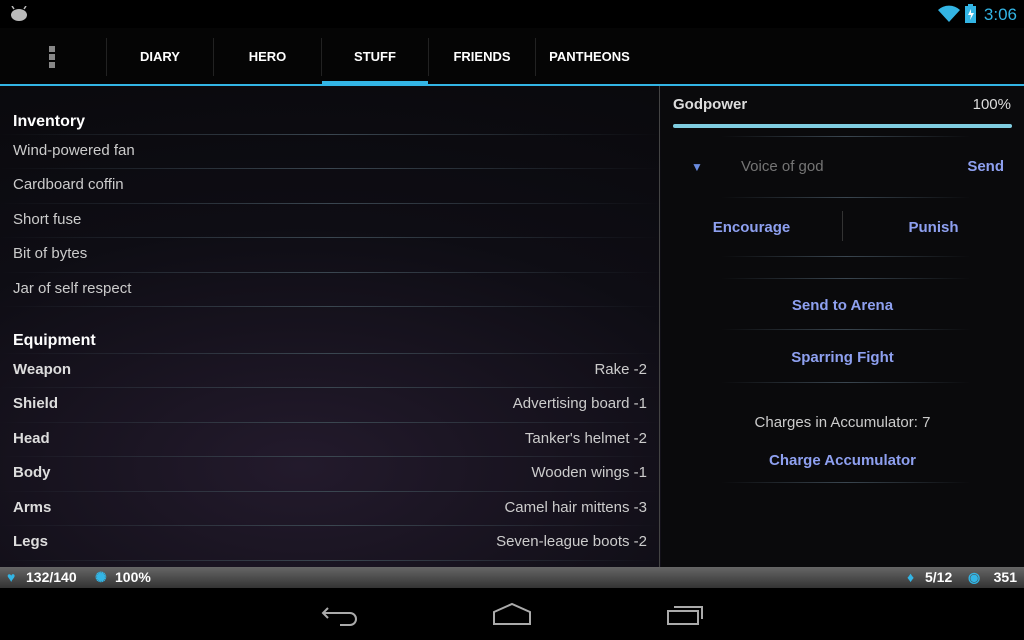 This screenshot has height=640, width=1024. I want to click on godpower-label: Godpower, so click(710, 104).